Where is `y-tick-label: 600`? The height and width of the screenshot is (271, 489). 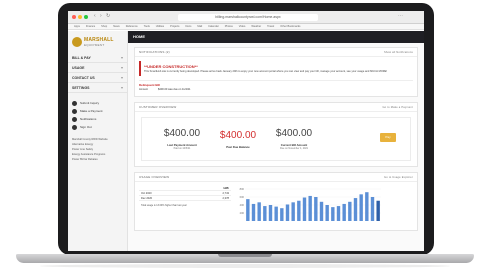
y-tick-label: 600 is located at coordinates (242, 197).